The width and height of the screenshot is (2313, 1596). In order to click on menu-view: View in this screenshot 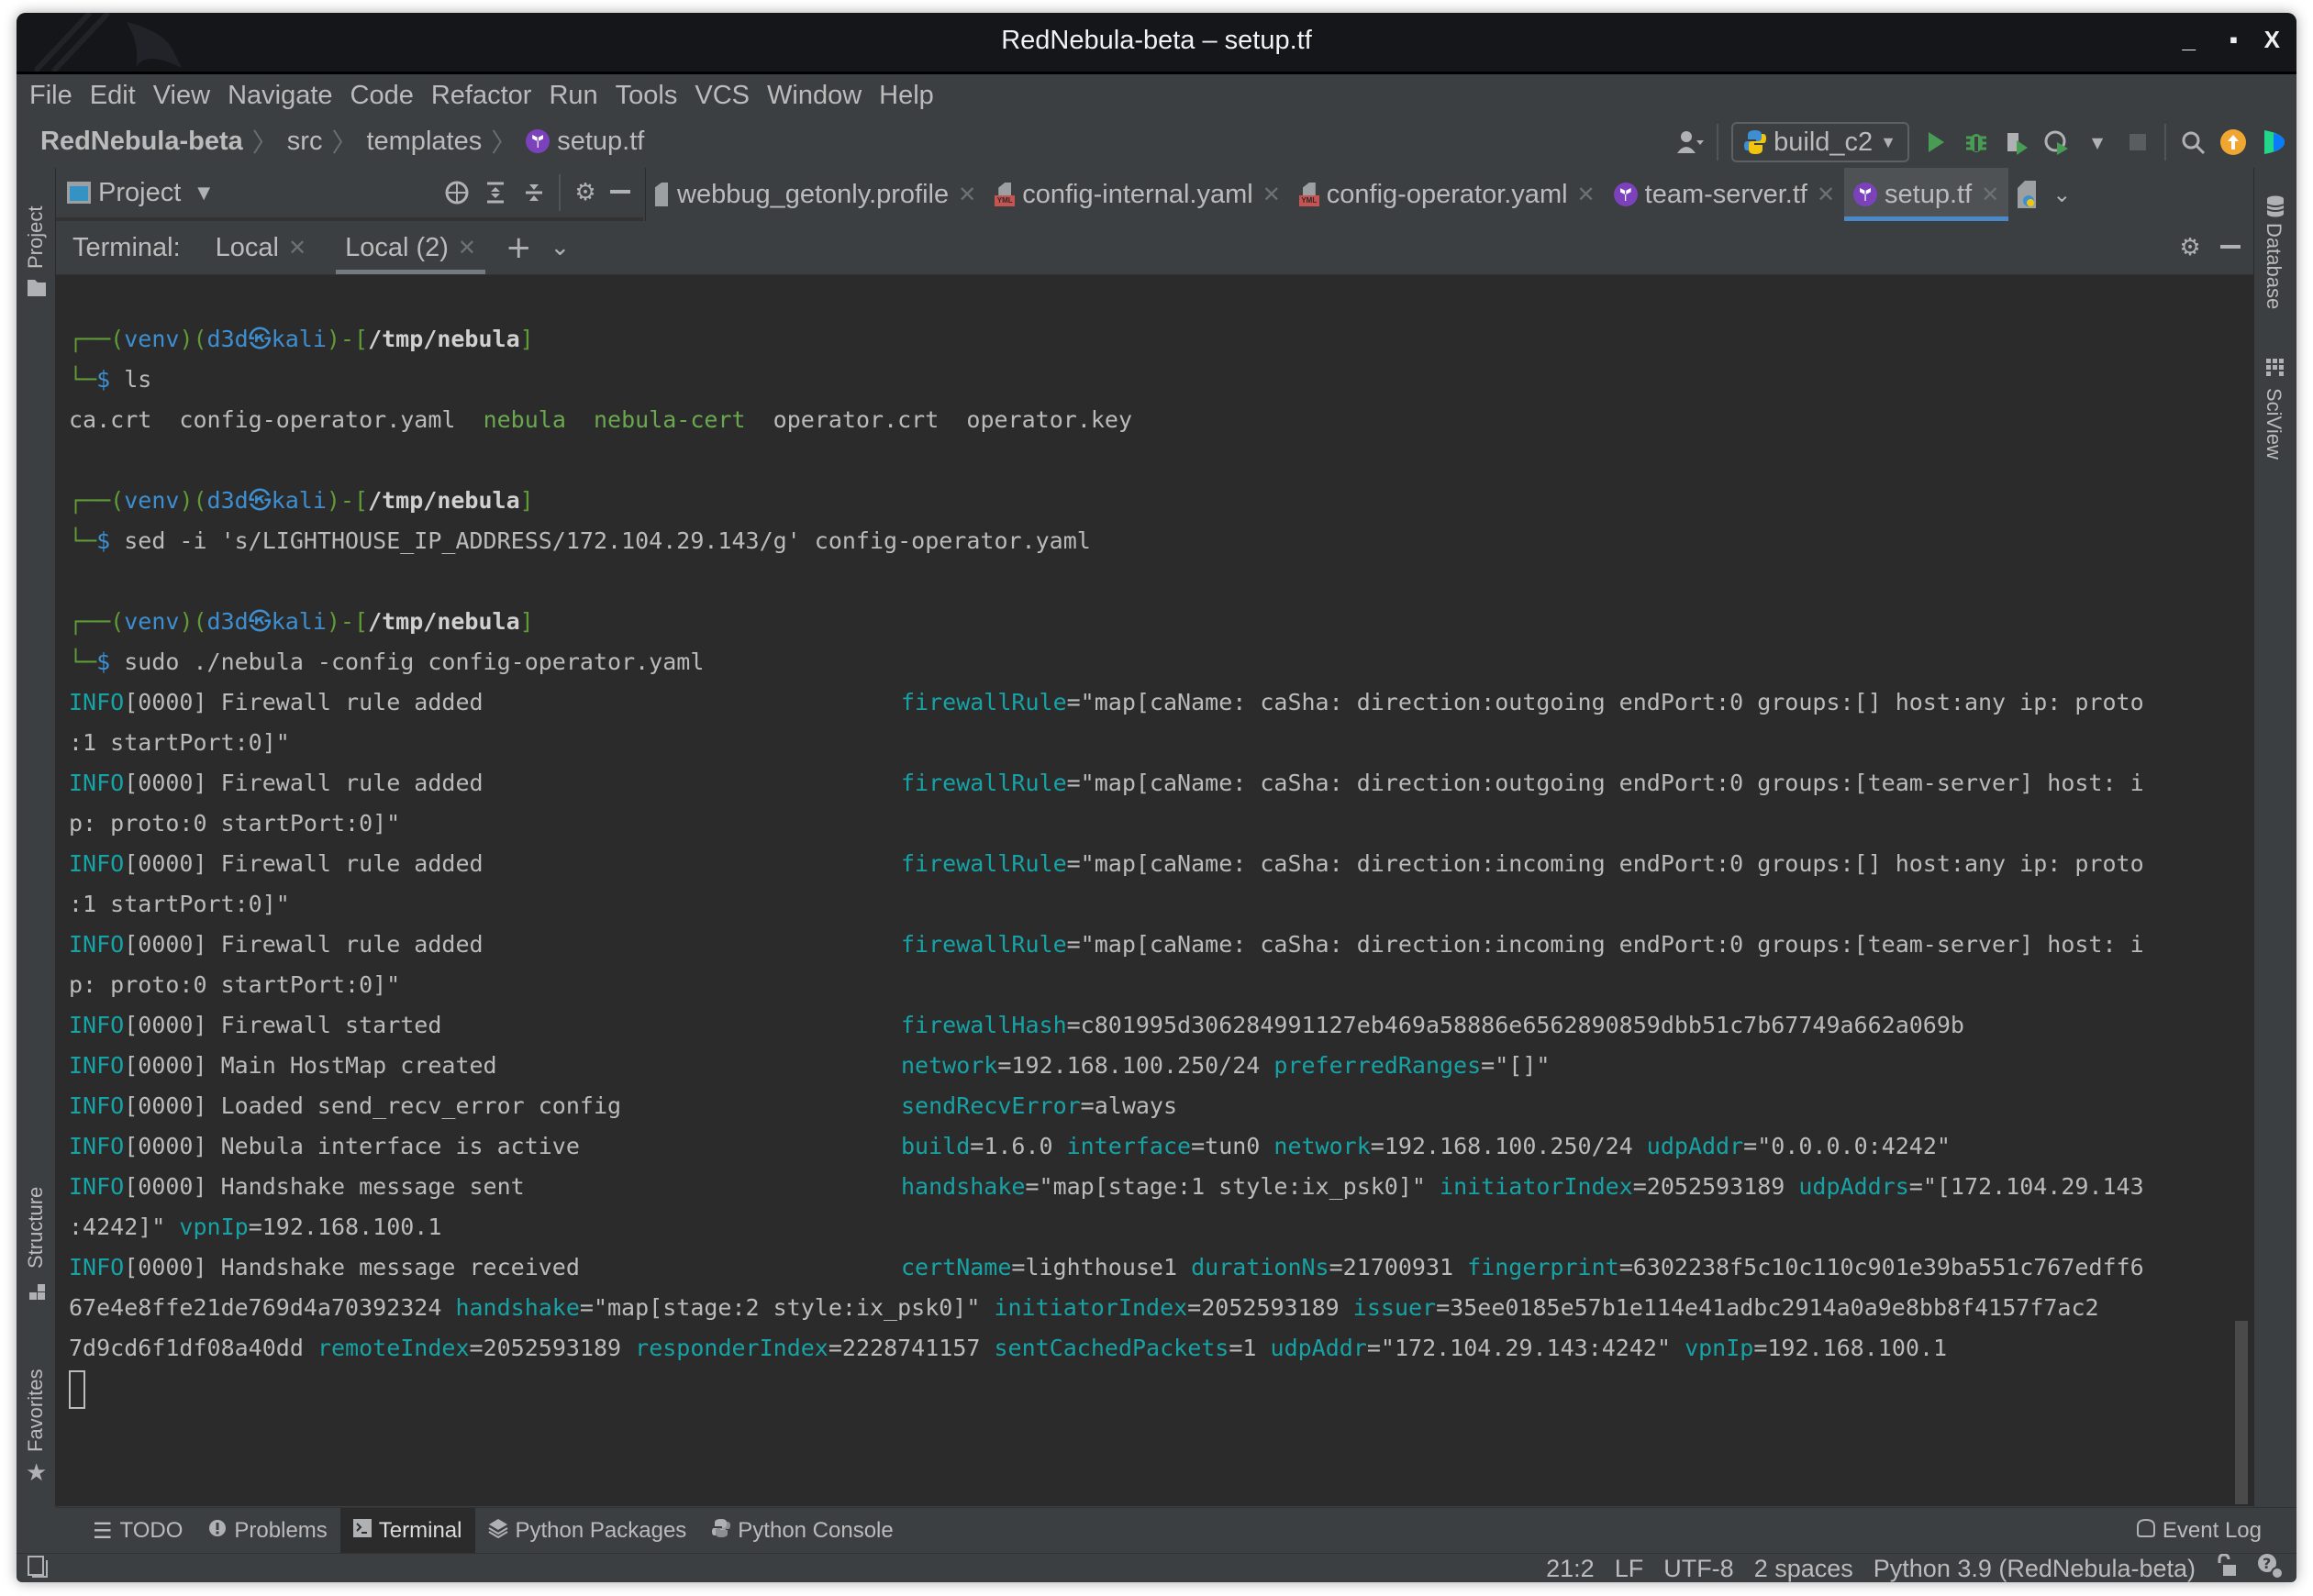, I will do `click(181, 96)`.